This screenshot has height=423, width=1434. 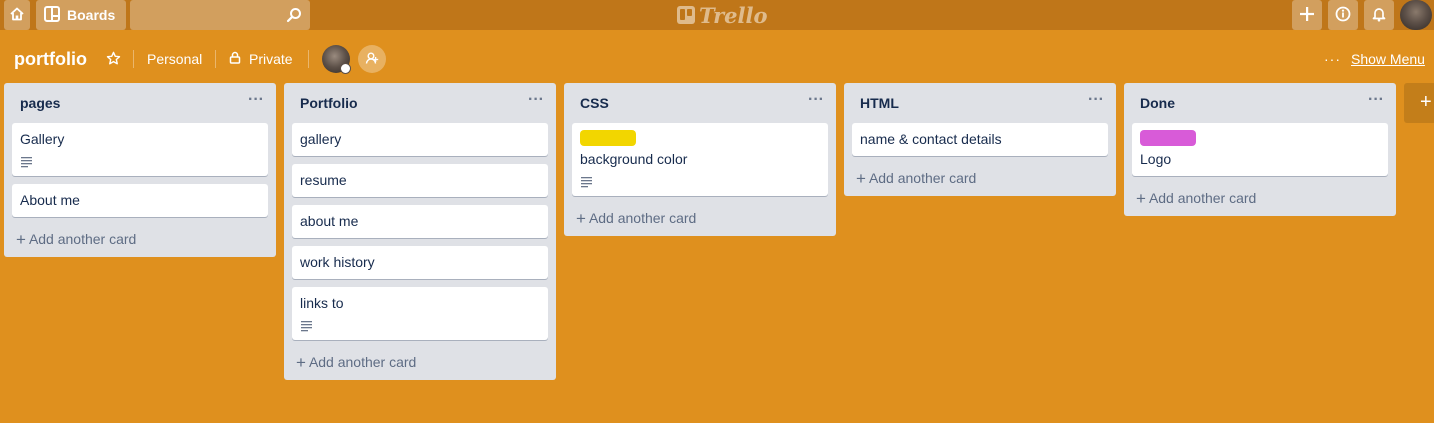 I want to click on show-menu-label: Show Menu, so click(x=1388, y=59).